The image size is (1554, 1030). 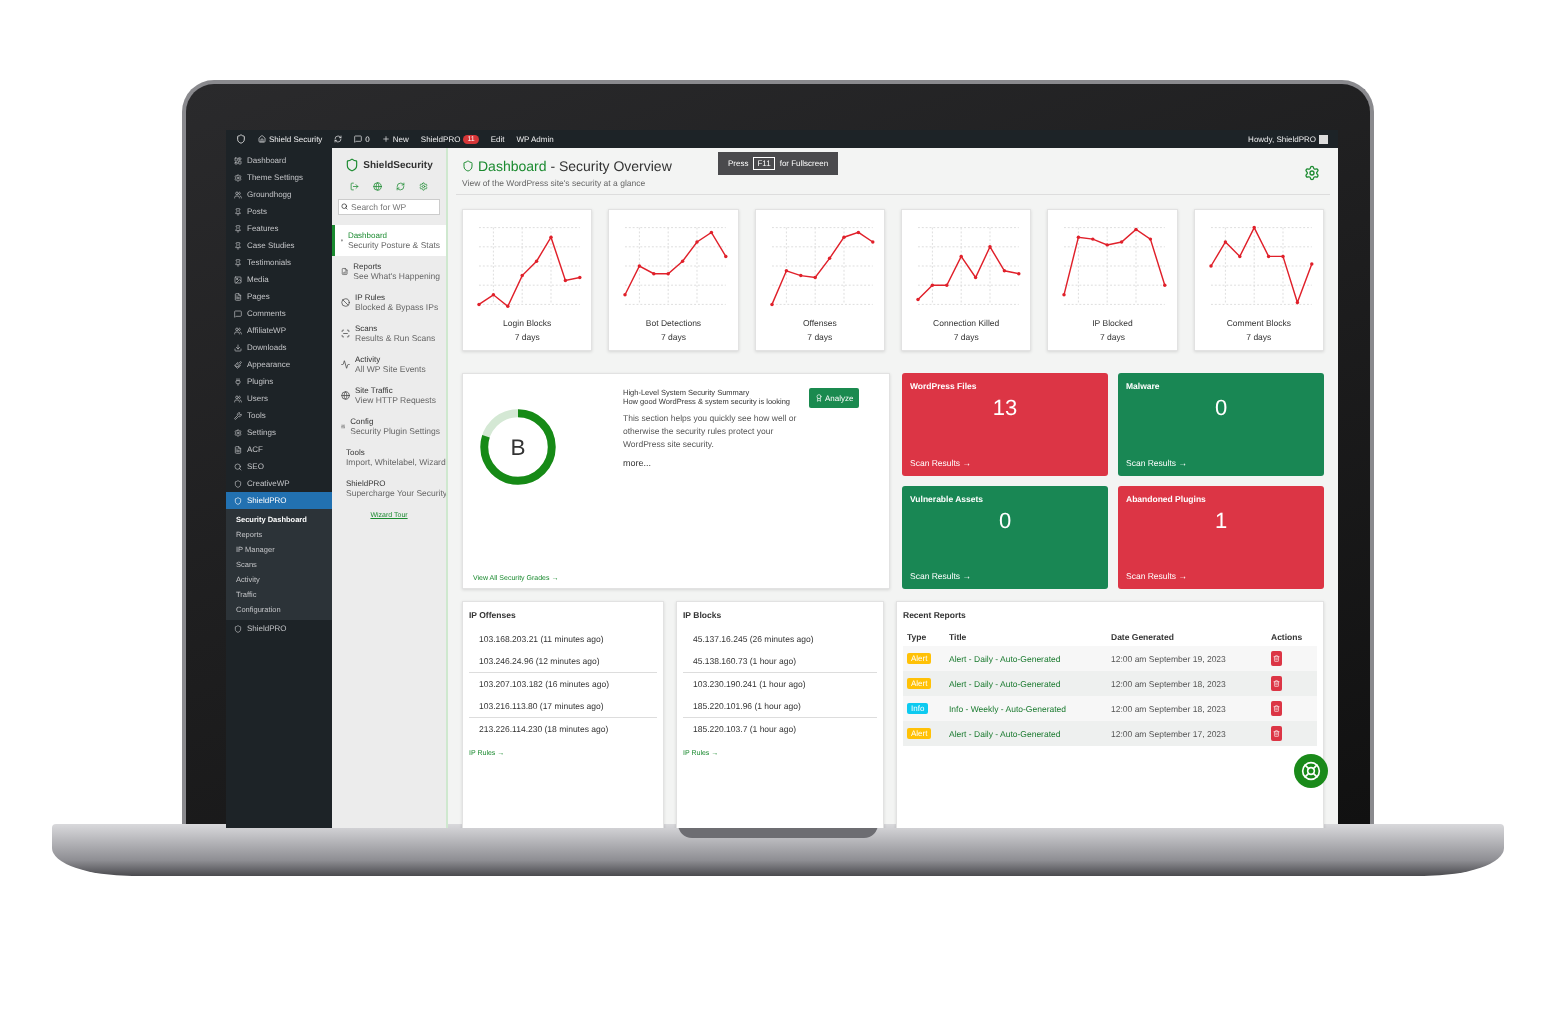 What do you see at coordinates (1311, 173) in the screenshot?
I see `settings-icon` at bounding box center [1311, 173].